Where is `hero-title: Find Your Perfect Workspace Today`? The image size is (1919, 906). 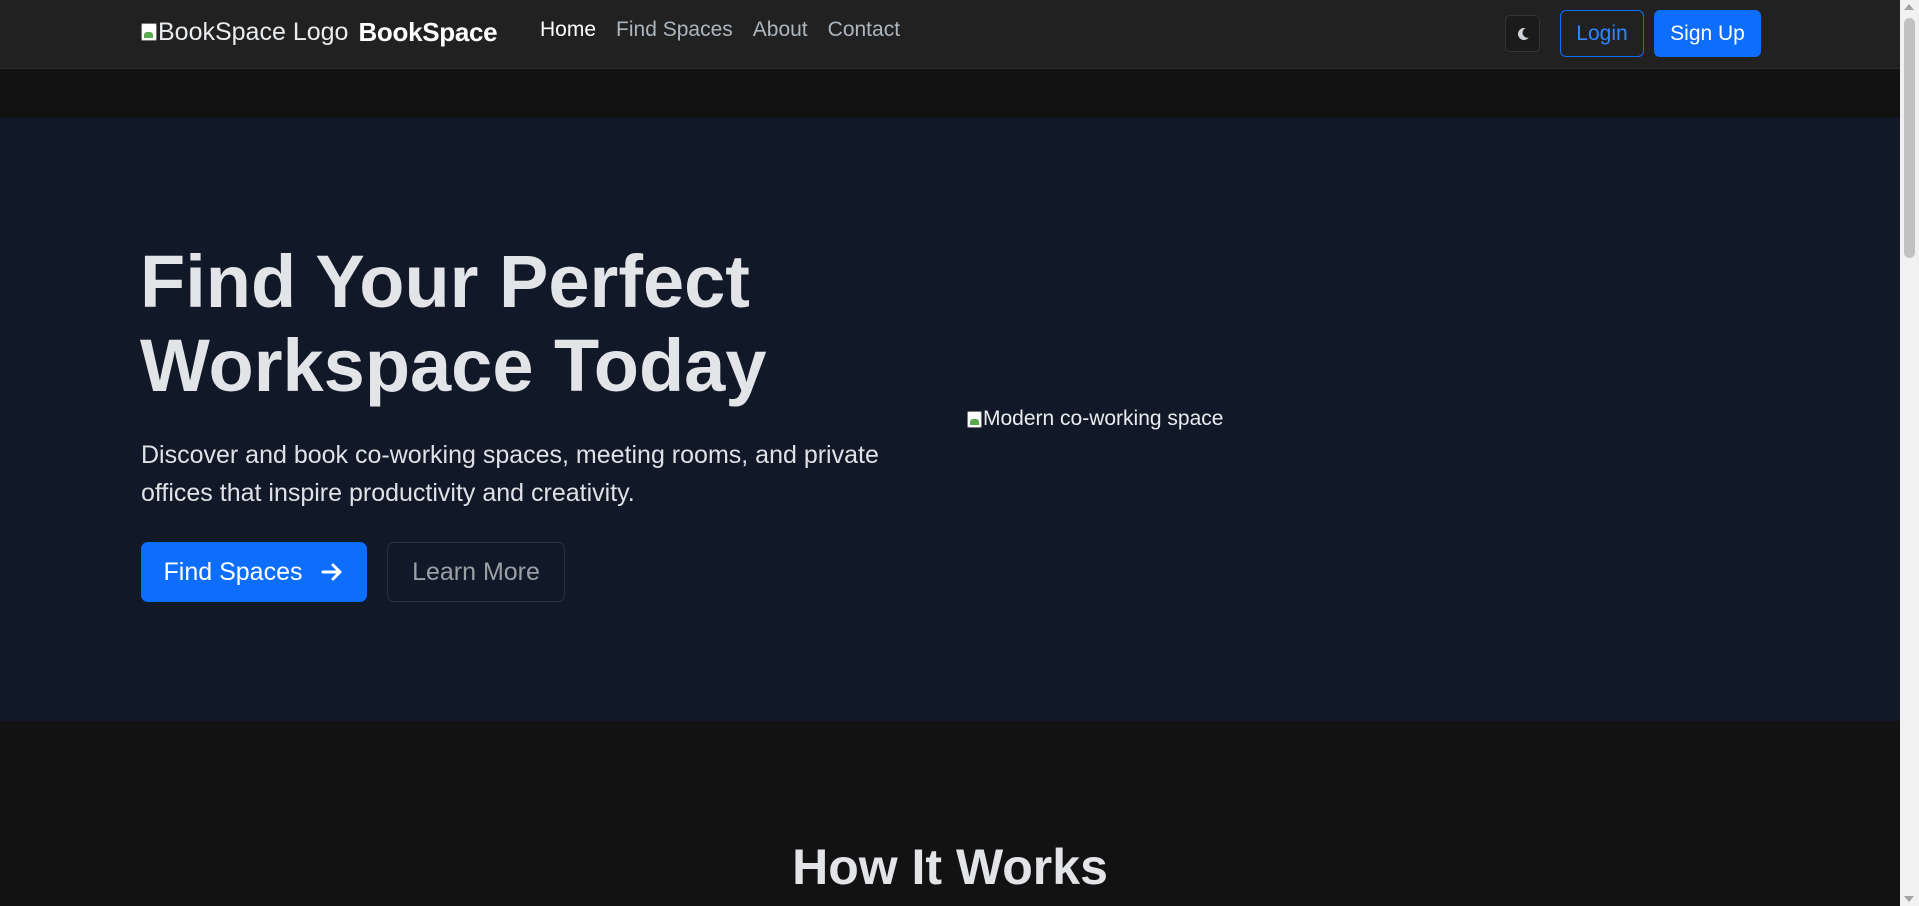 hero-title: Find Your Perfect Workspace Today is located at coordinates (550, 324).